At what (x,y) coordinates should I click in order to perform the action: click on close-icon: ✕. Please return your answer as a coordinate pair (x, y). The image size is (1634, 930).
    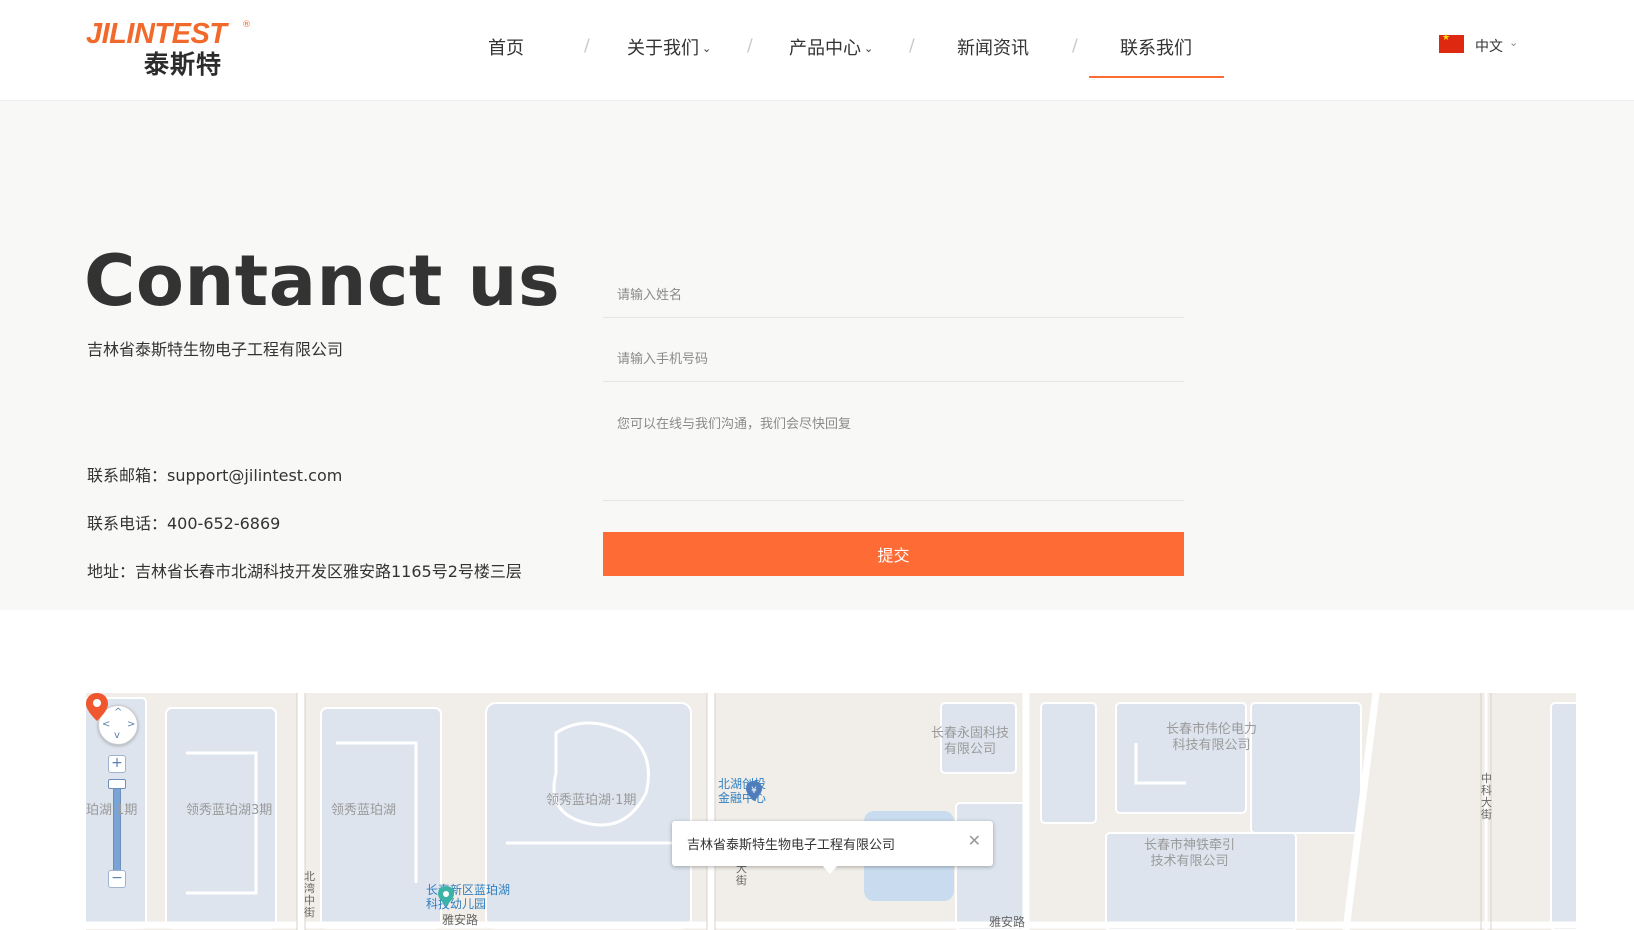
    Looking at the image, I should click on (974, 840).